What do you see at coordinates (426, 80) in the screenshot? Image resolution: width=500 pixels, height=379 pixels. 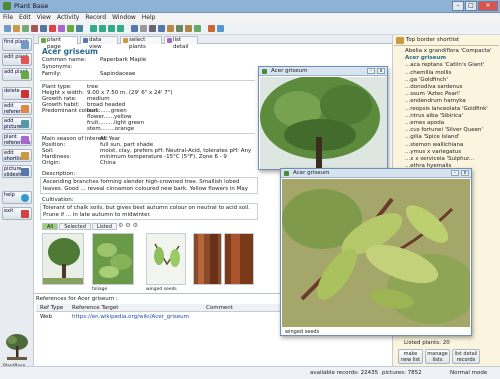 I see `shortlist-item: ...ga 'Goldfinch'` at bounding box center [426, 80].